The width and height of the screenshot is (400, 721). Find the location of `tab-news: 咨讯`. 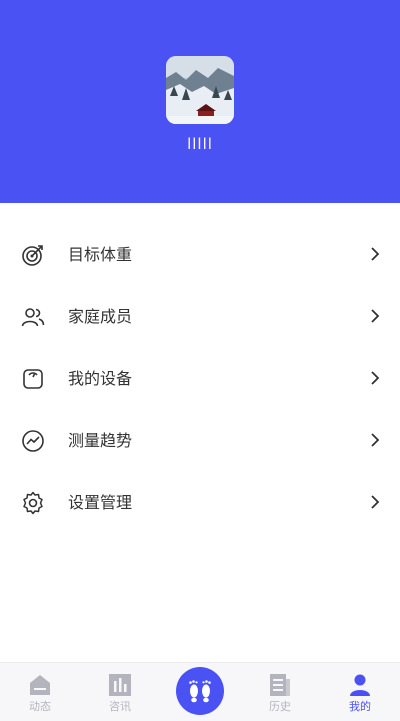

tab-news: 咨讯 is located at coordinates (120, 692).